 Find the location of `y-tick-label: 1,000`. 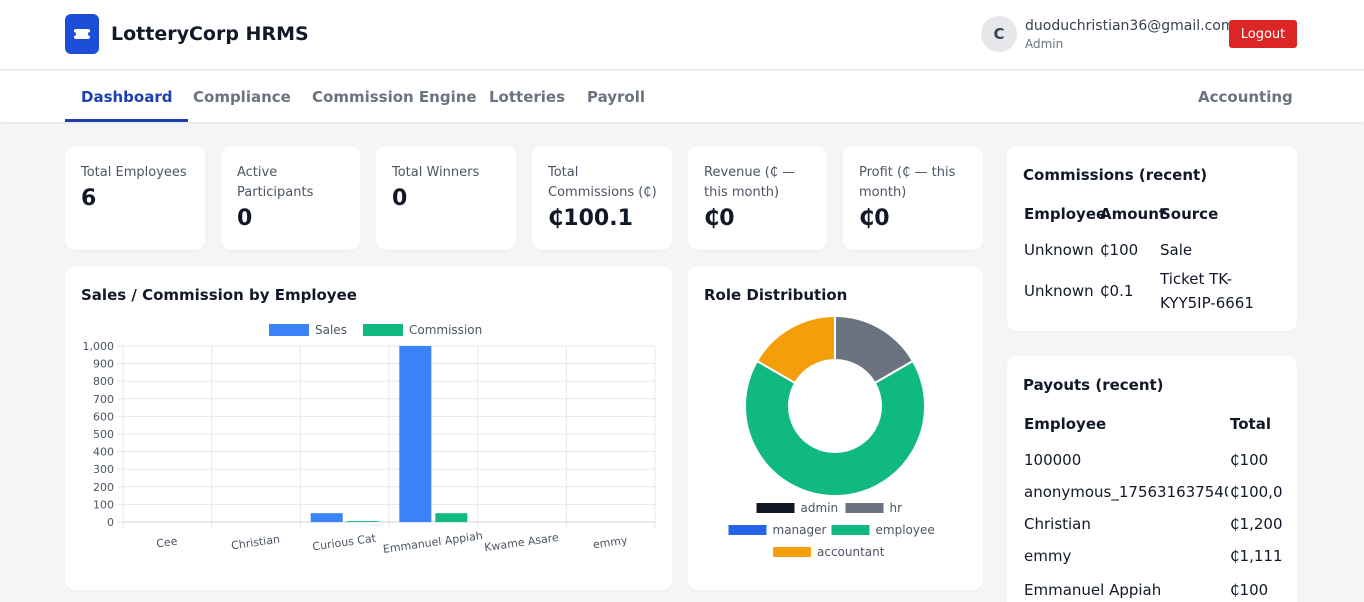

y-tick-label: 1,000 is located at coordinates (99, 346).